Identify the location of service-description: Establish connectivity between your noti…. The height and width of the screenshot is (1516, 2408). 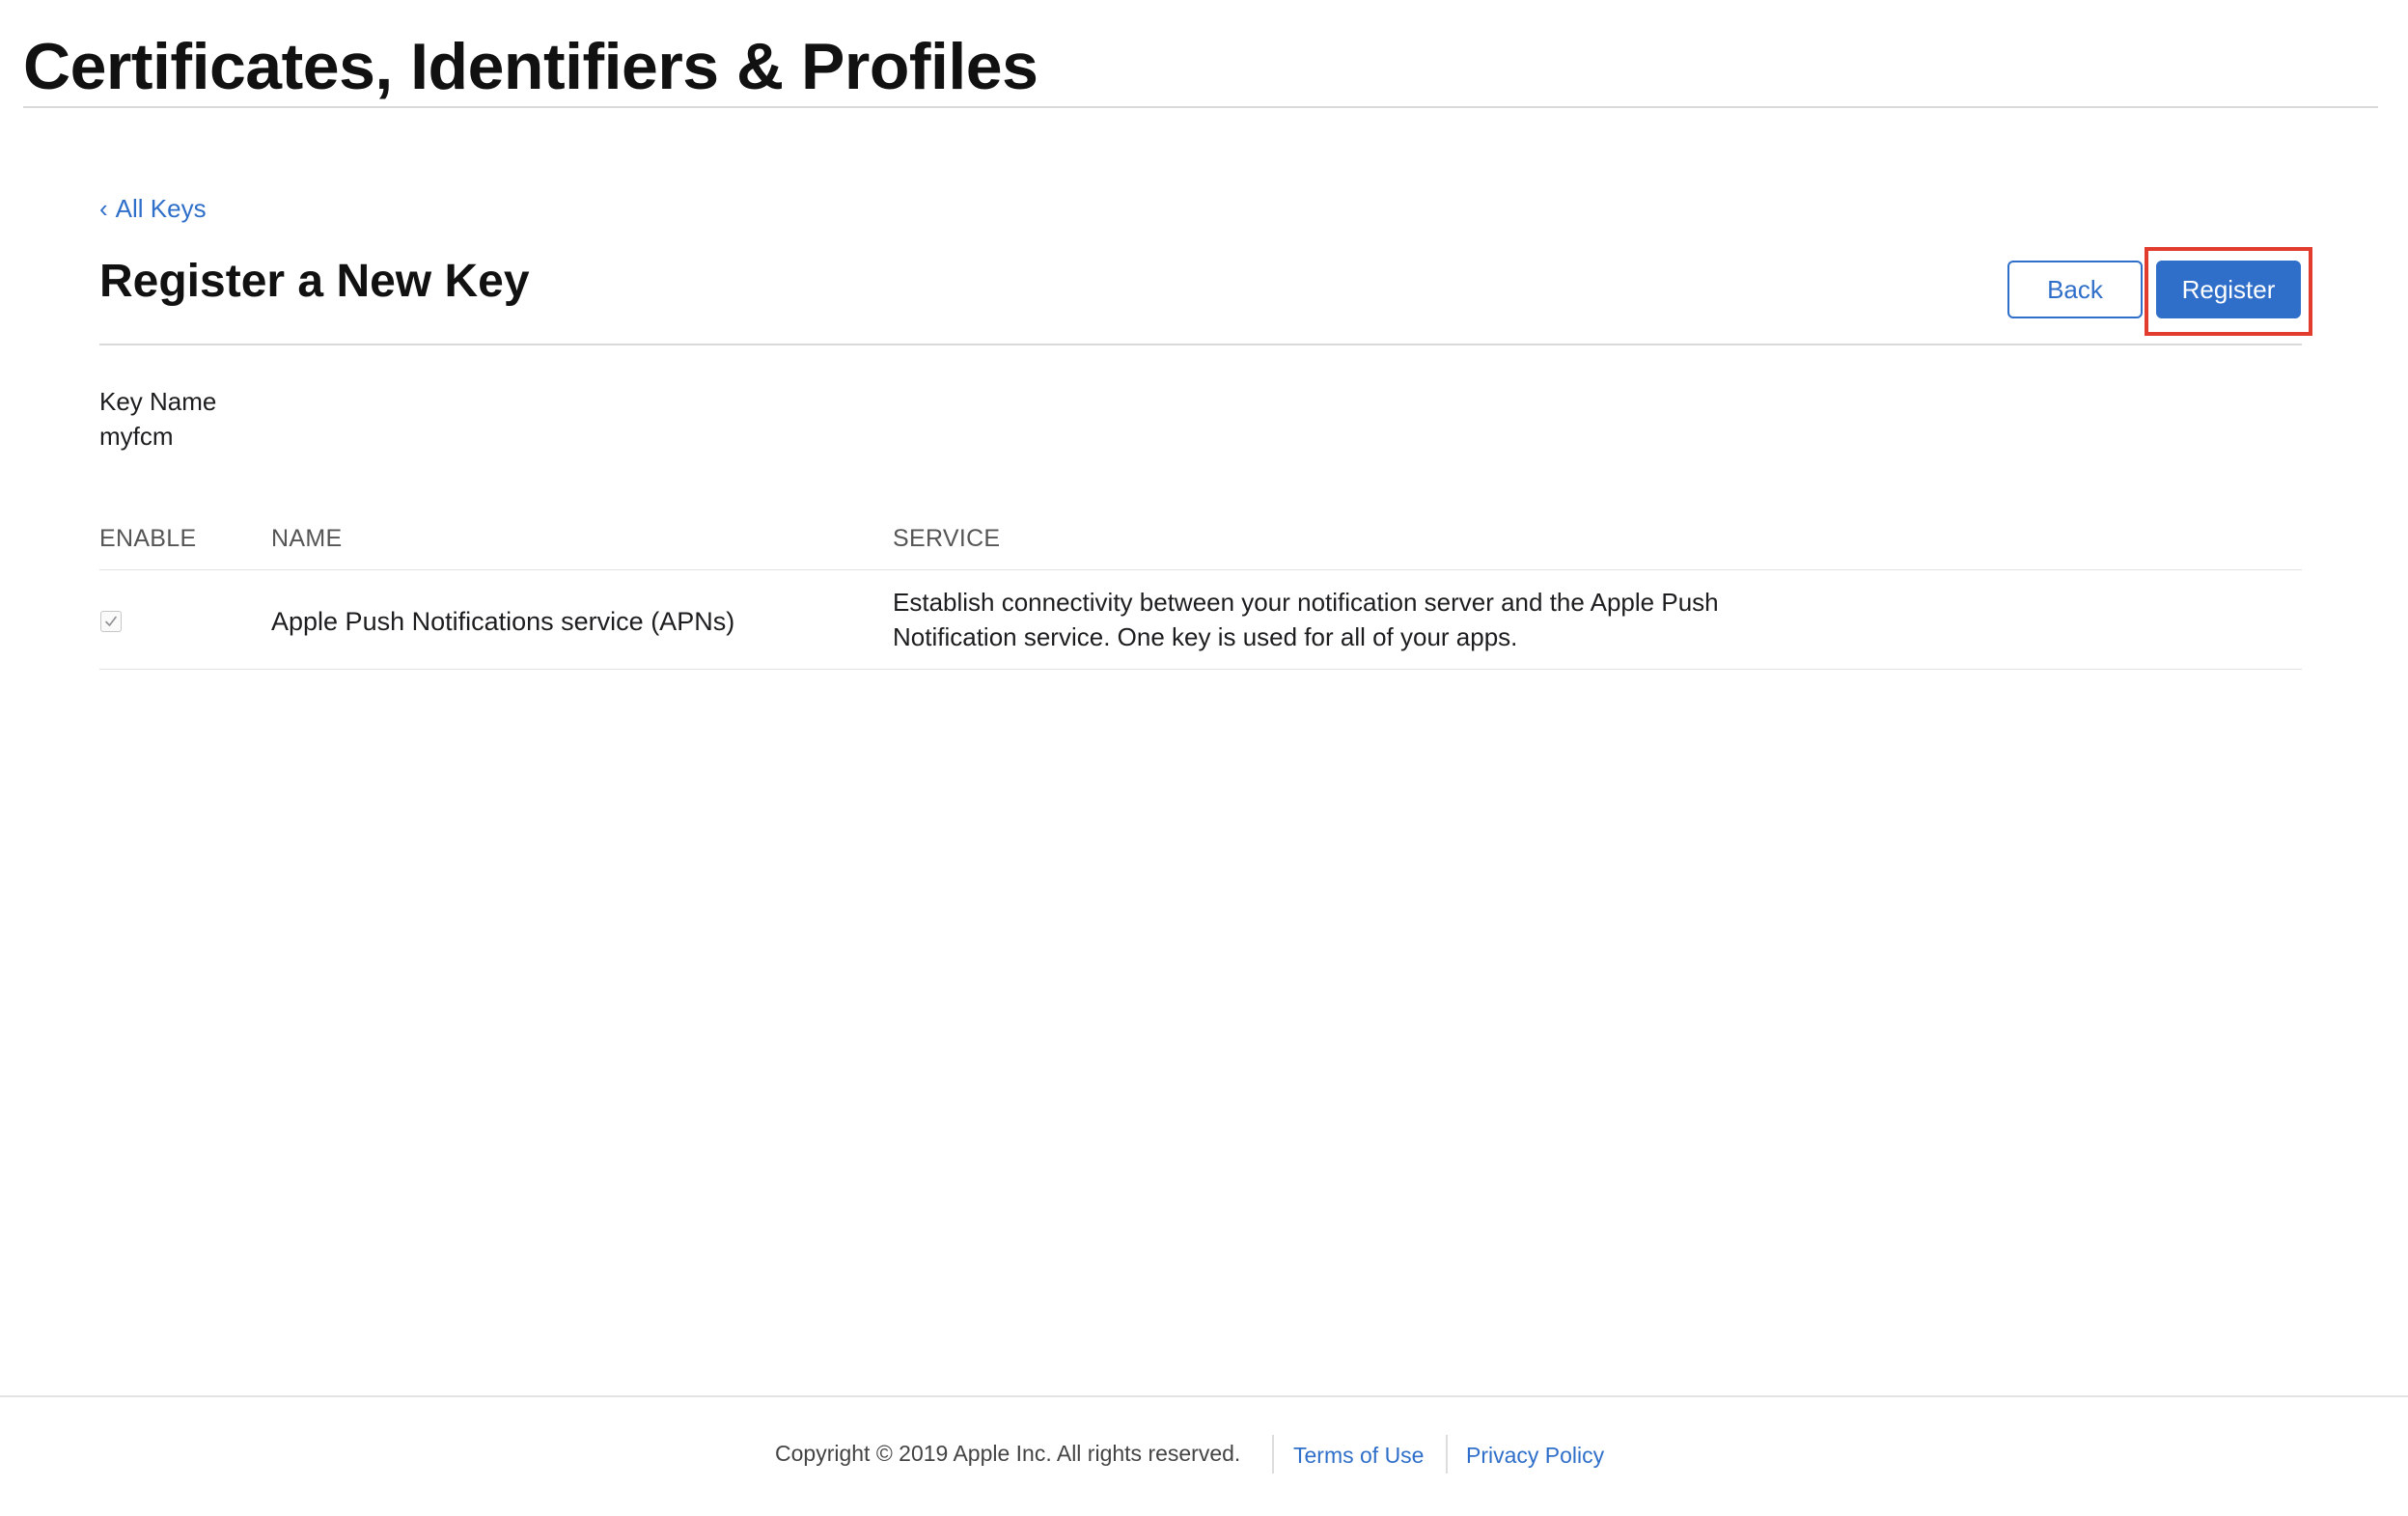
(1306, 619).